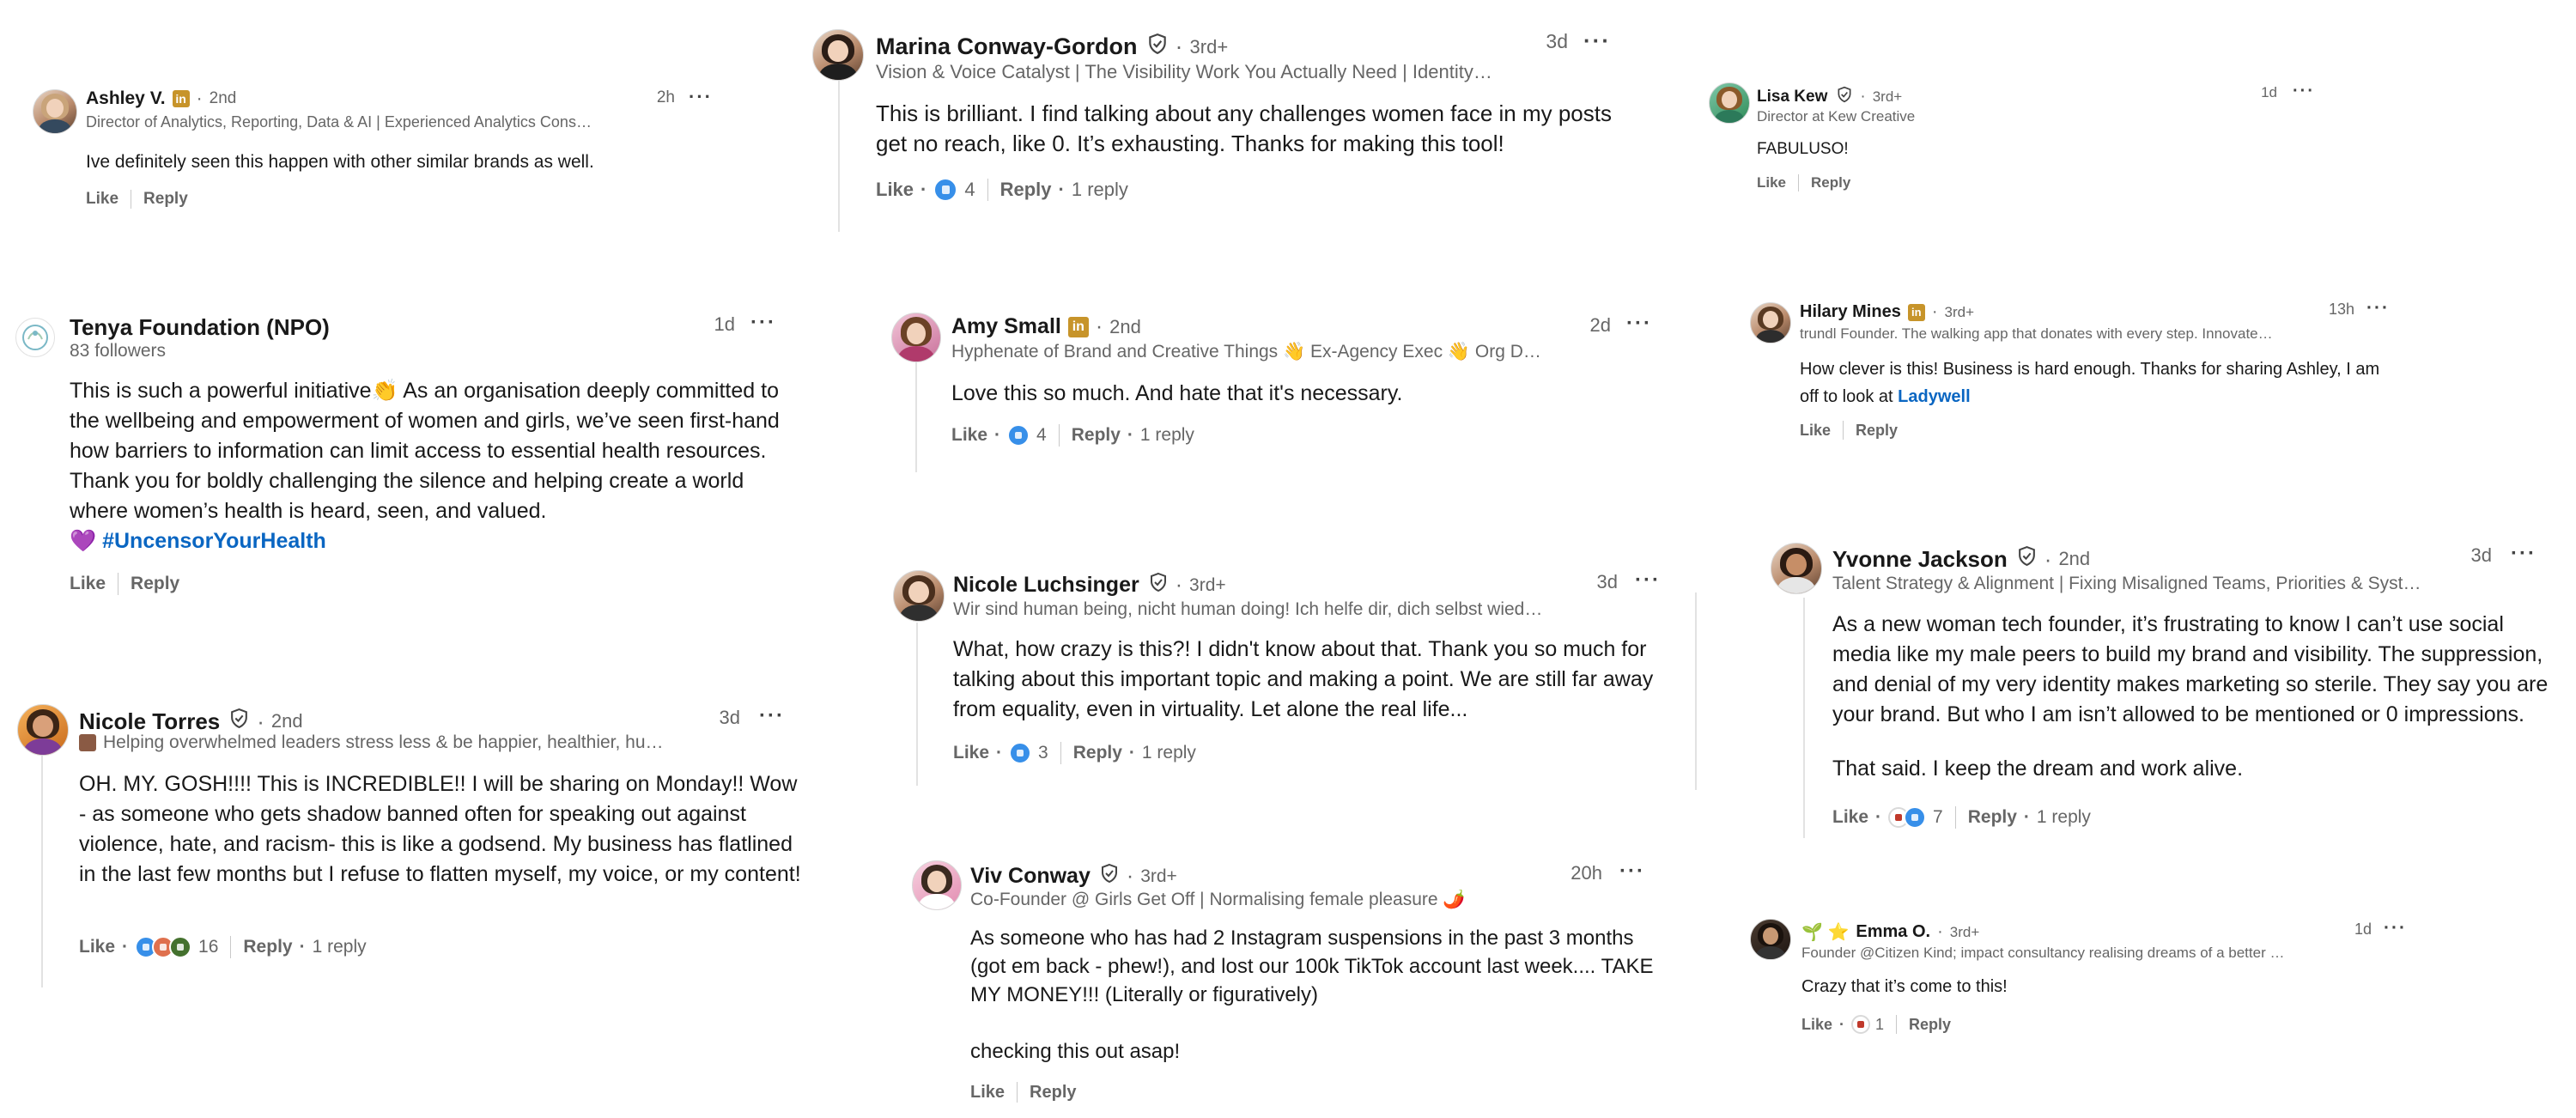 The width and height of the screenshot is (2576, 1118). Describe the element at coordinates (1803, 149) in the screenshot. I see `comment-text: FABULUSO!` at that location.